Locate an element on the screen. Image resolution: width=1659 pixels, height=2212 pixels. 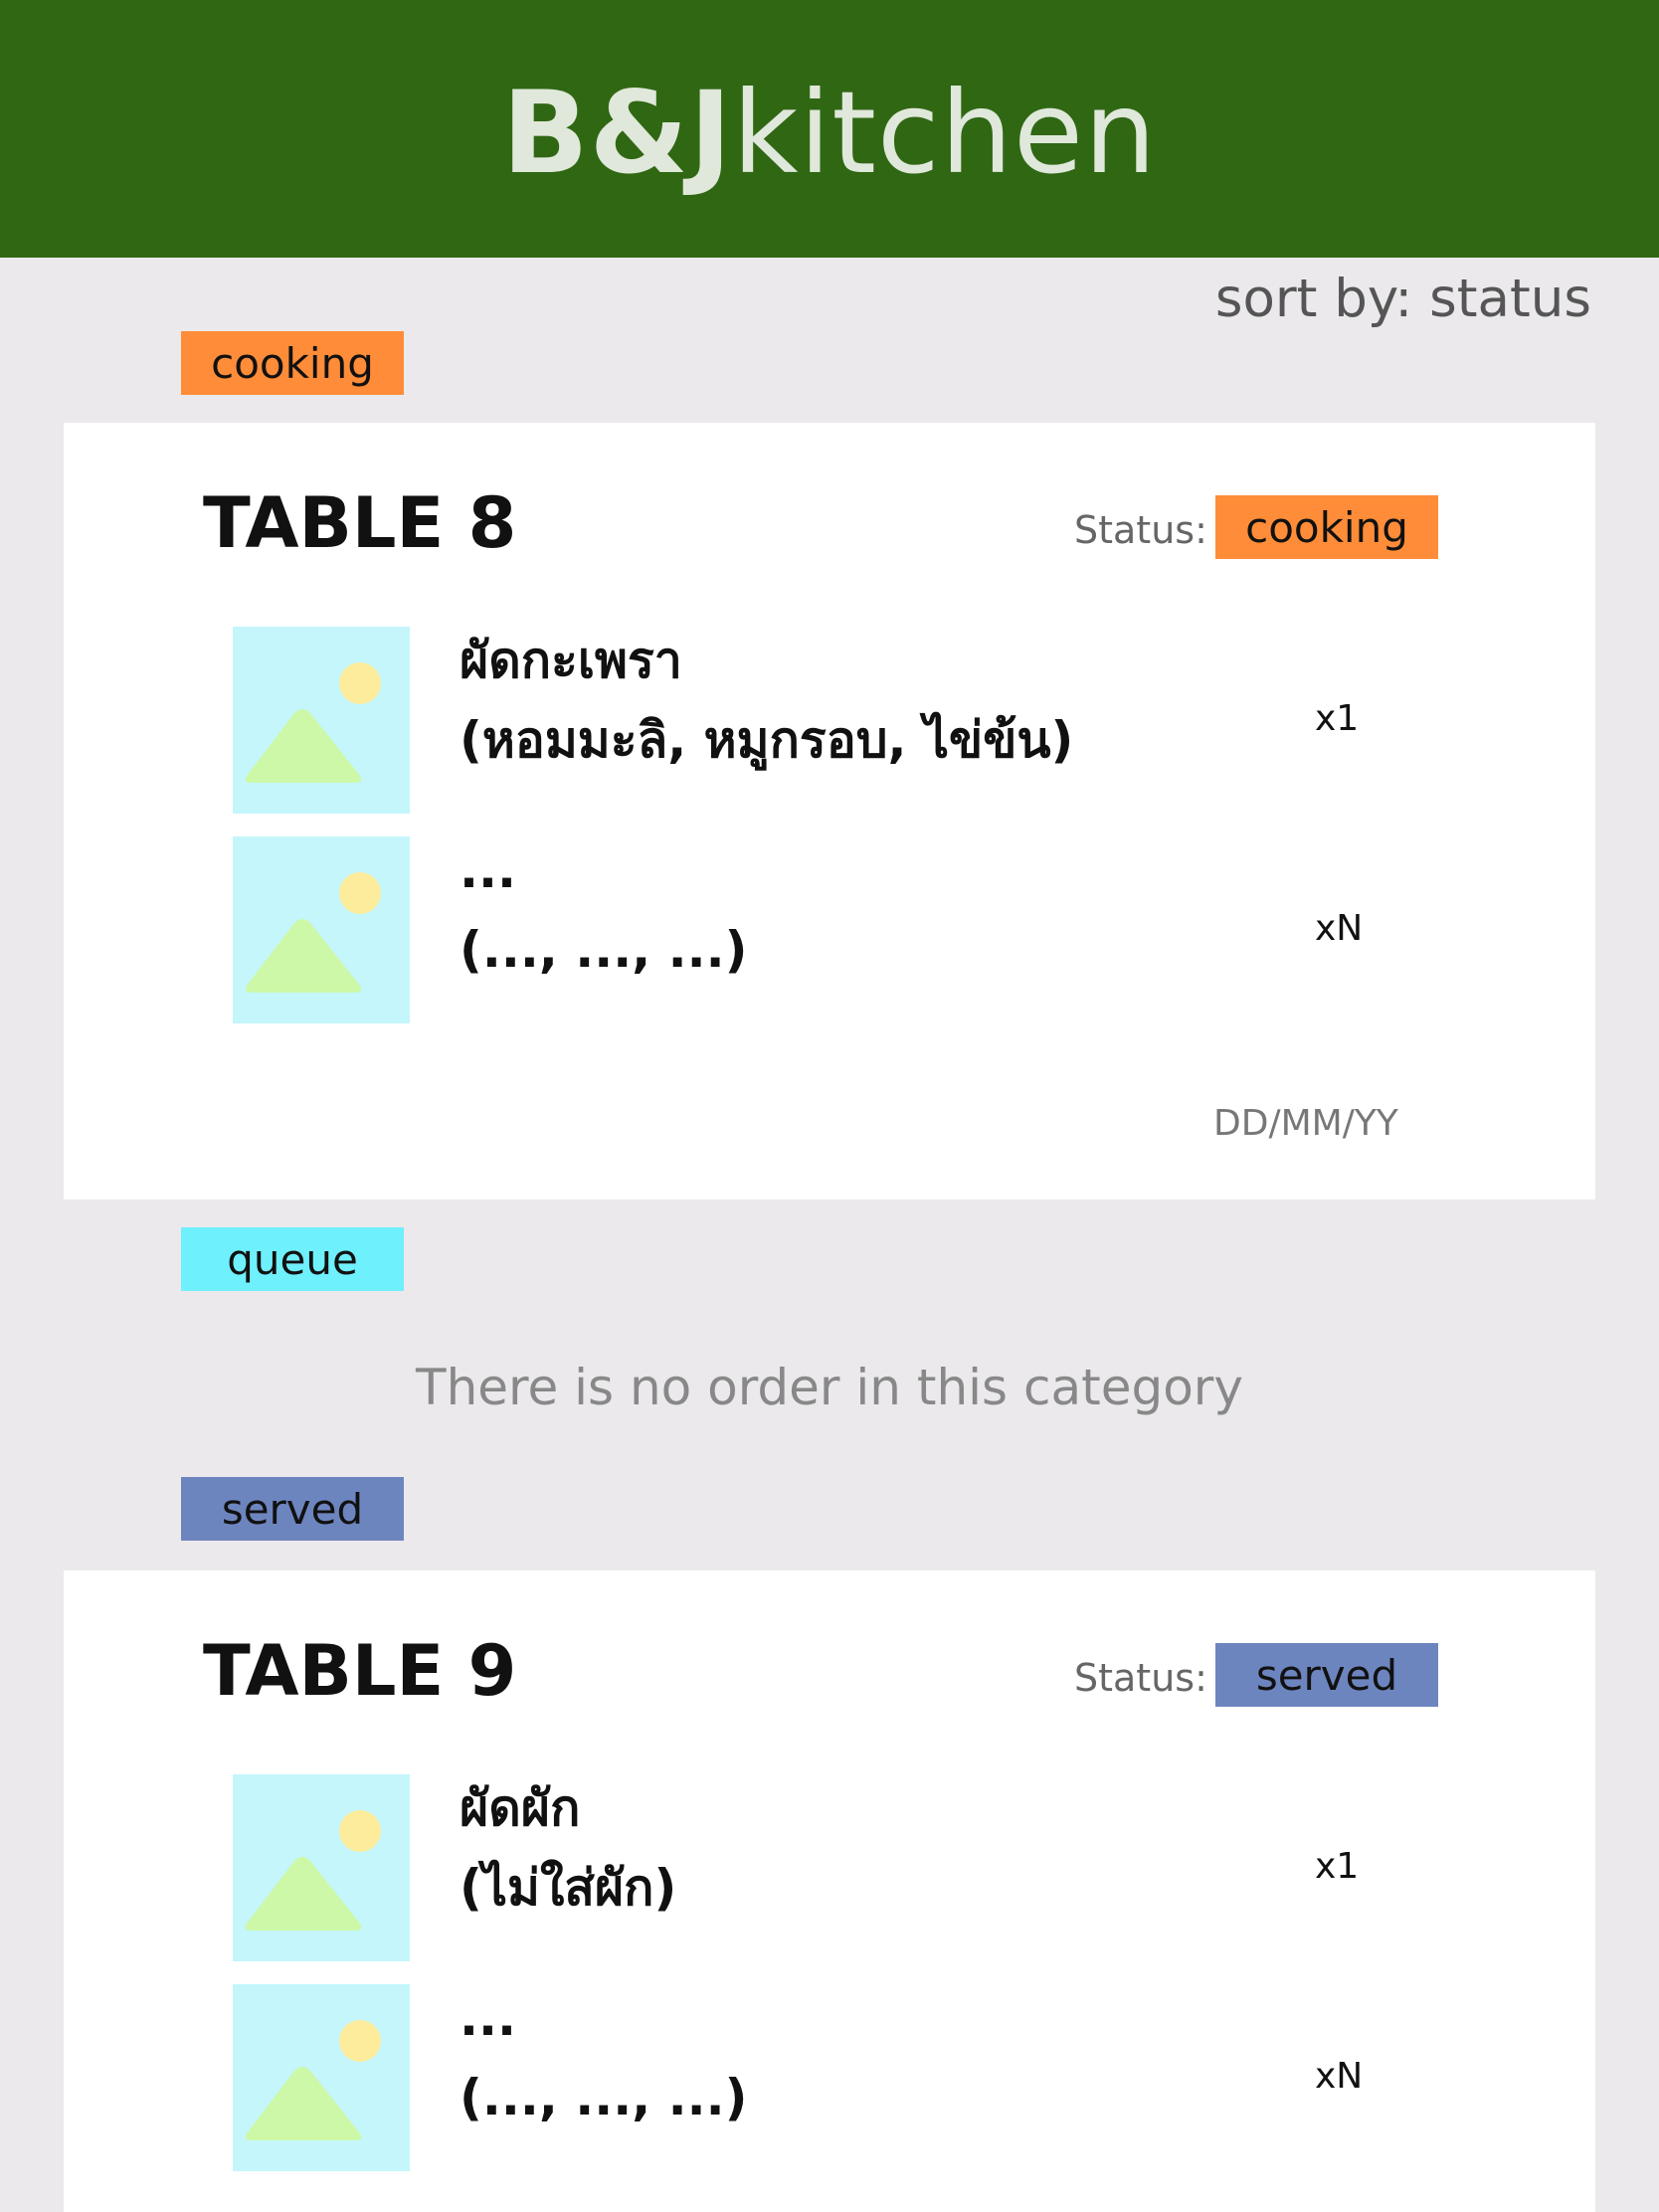
order-table-title: TABLE 8 is located at coordinates (360, 523).